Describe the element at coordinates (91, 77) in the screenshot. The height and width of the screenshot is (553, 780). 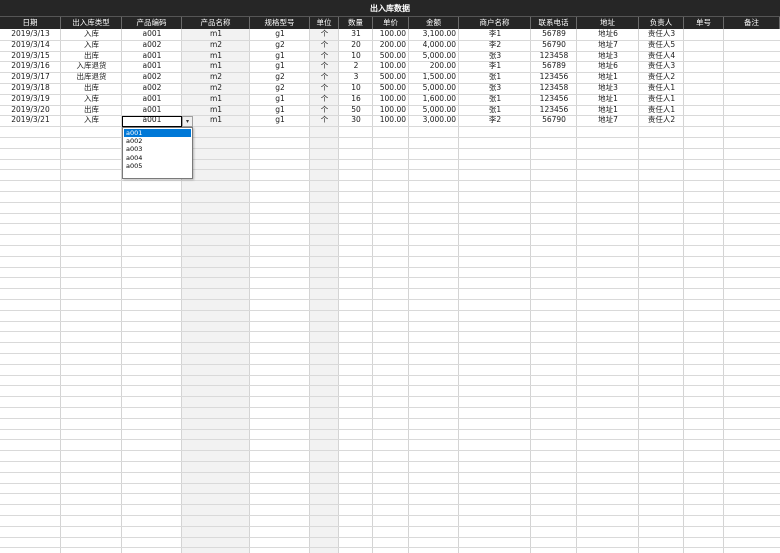
I see `cell-io-type: 出库退货` at that location.